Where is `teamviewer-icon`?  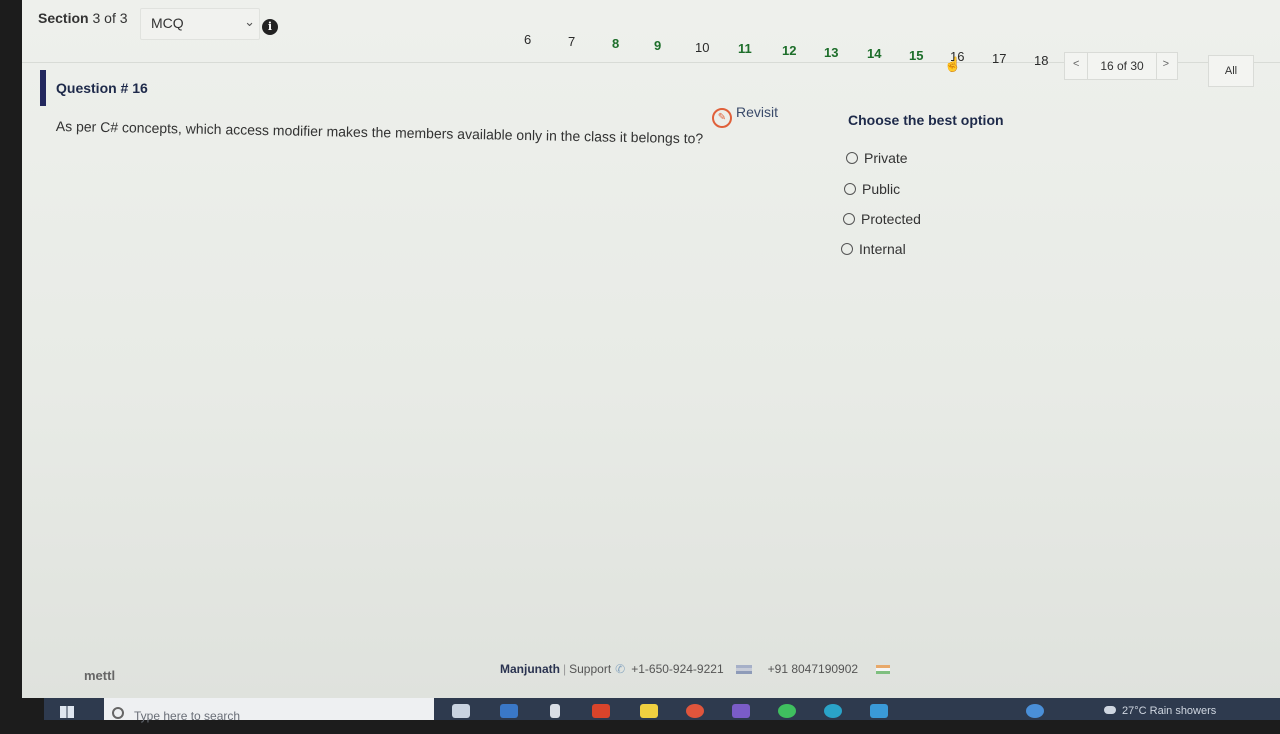 teamviewer-icon is located at coordinates (879, 711).